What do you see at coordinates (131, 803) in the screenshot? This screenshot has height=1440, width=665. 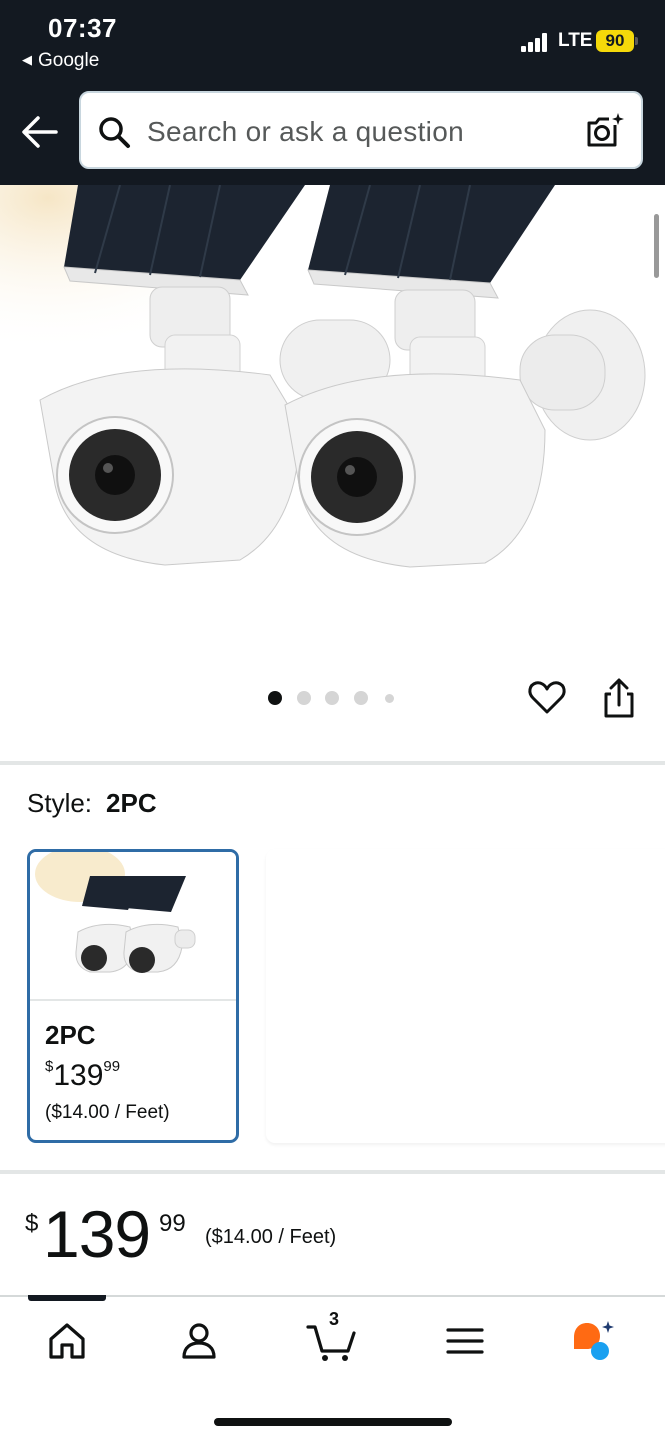 I see `selected-style: 2PC` at bounding box center [131, 803].